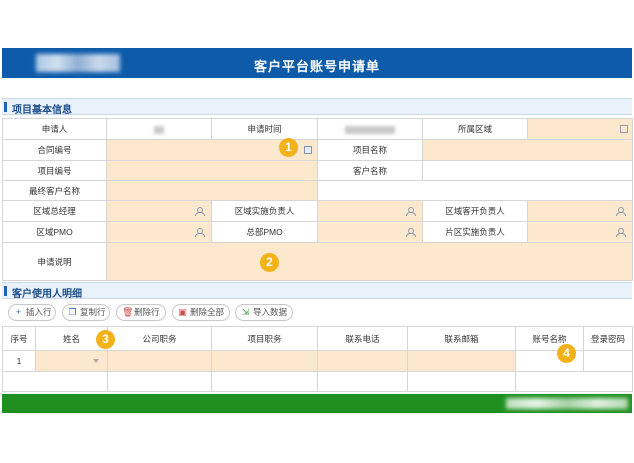 The image size is (634, 463). I want to click on chevron-down-icon, so click(96, 361).